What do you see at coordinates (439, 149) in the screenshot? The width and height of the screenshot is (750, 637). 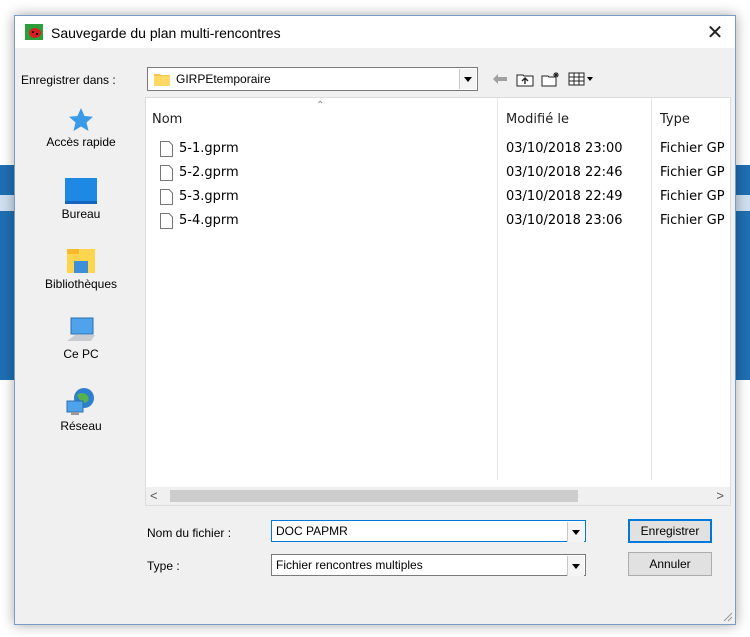 I see `file-row: 5-1.gprm 03/10/2018 23:00 Fichier GP` at bounding box center [439, 149].